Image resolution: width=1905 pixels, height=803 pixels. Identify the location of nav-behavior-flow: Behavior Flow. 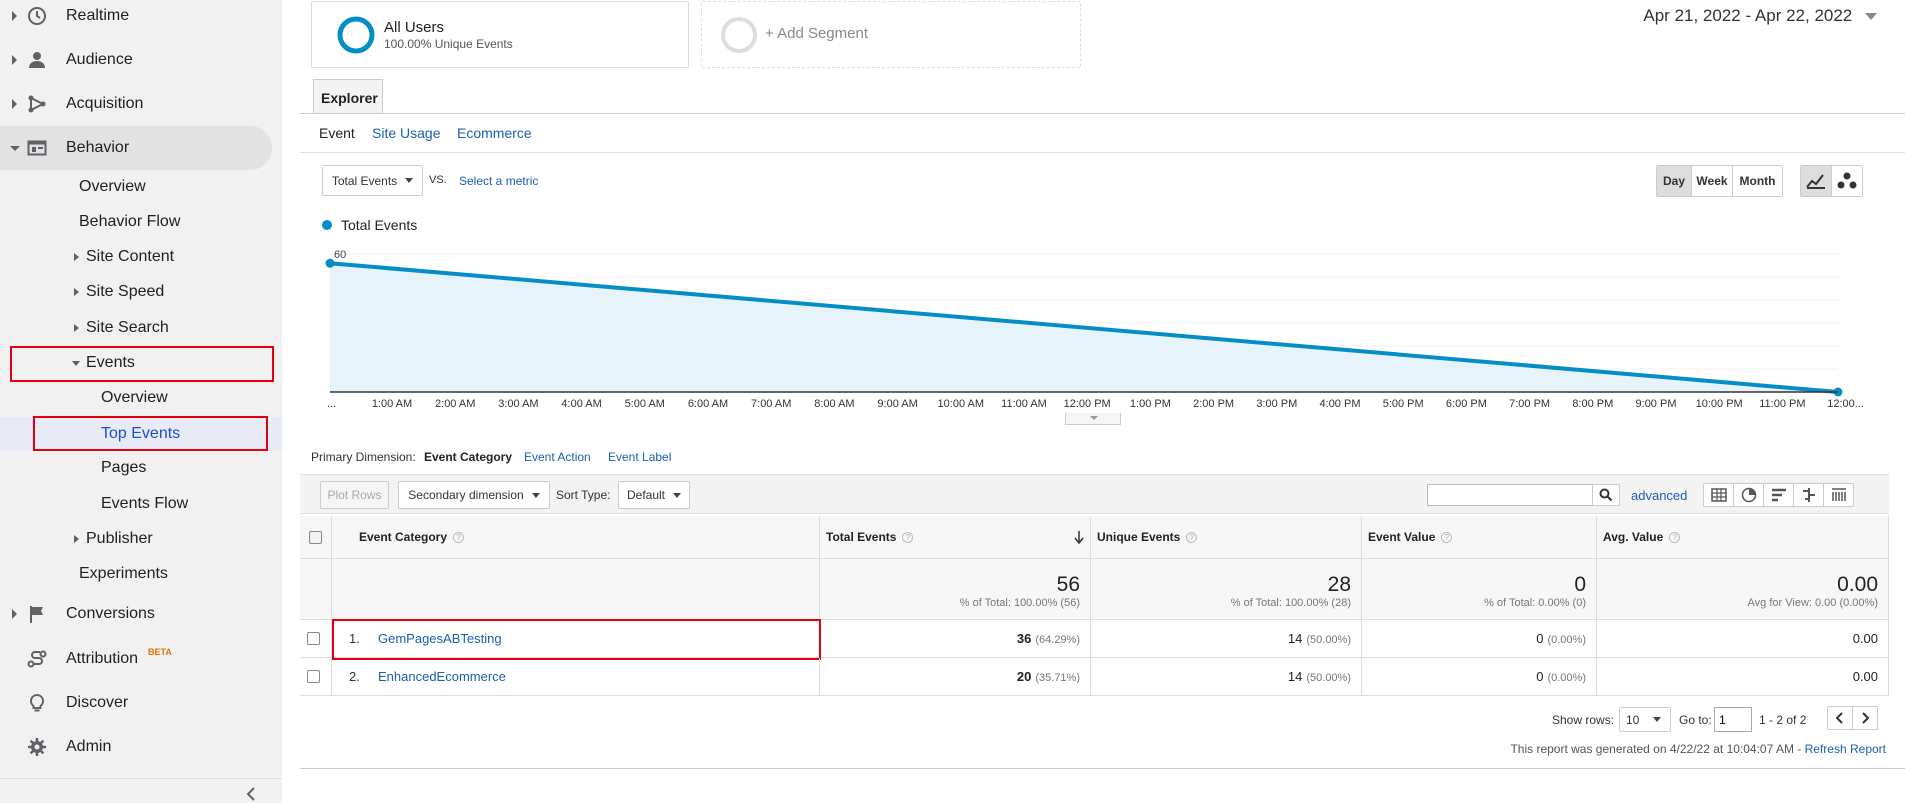
(129, 222).